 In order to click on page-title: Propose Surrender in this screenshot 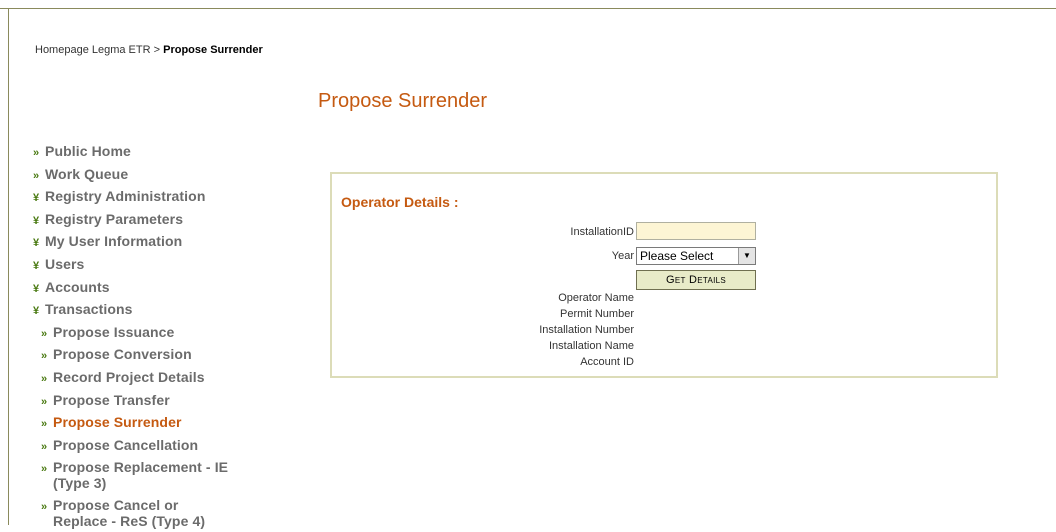, I will do `click(402, 101)`.